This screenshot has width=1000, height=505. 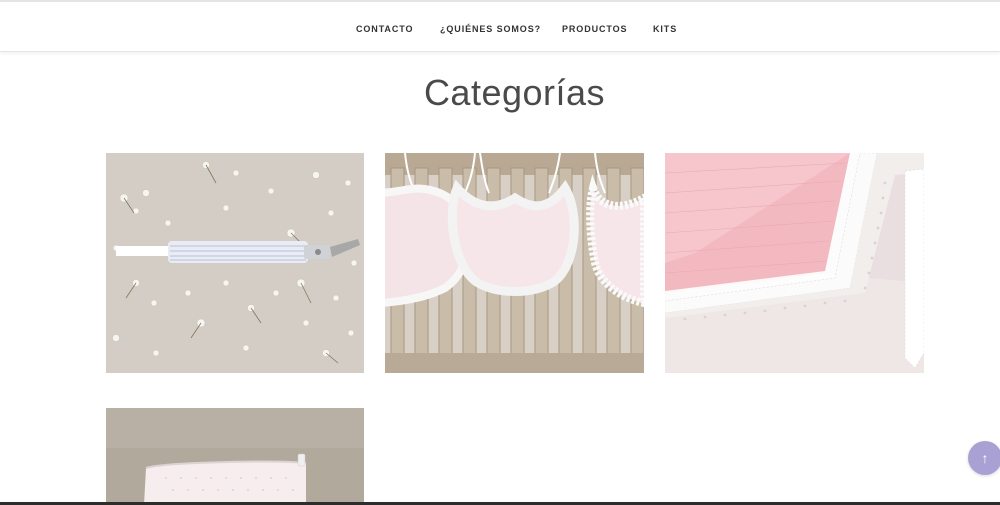 I want to click on category-baby-bibs, so click(x=514, y=263).